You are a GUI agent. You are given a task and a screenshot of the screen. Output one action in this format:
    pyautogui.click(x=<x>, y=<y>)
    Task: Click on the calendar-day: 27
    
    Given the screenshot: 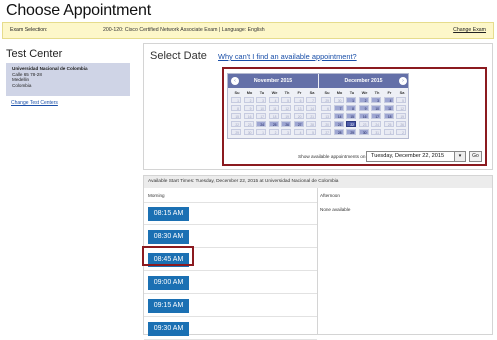 What is the action you would take?
    pyautogui.click(x=298, y=124)
    